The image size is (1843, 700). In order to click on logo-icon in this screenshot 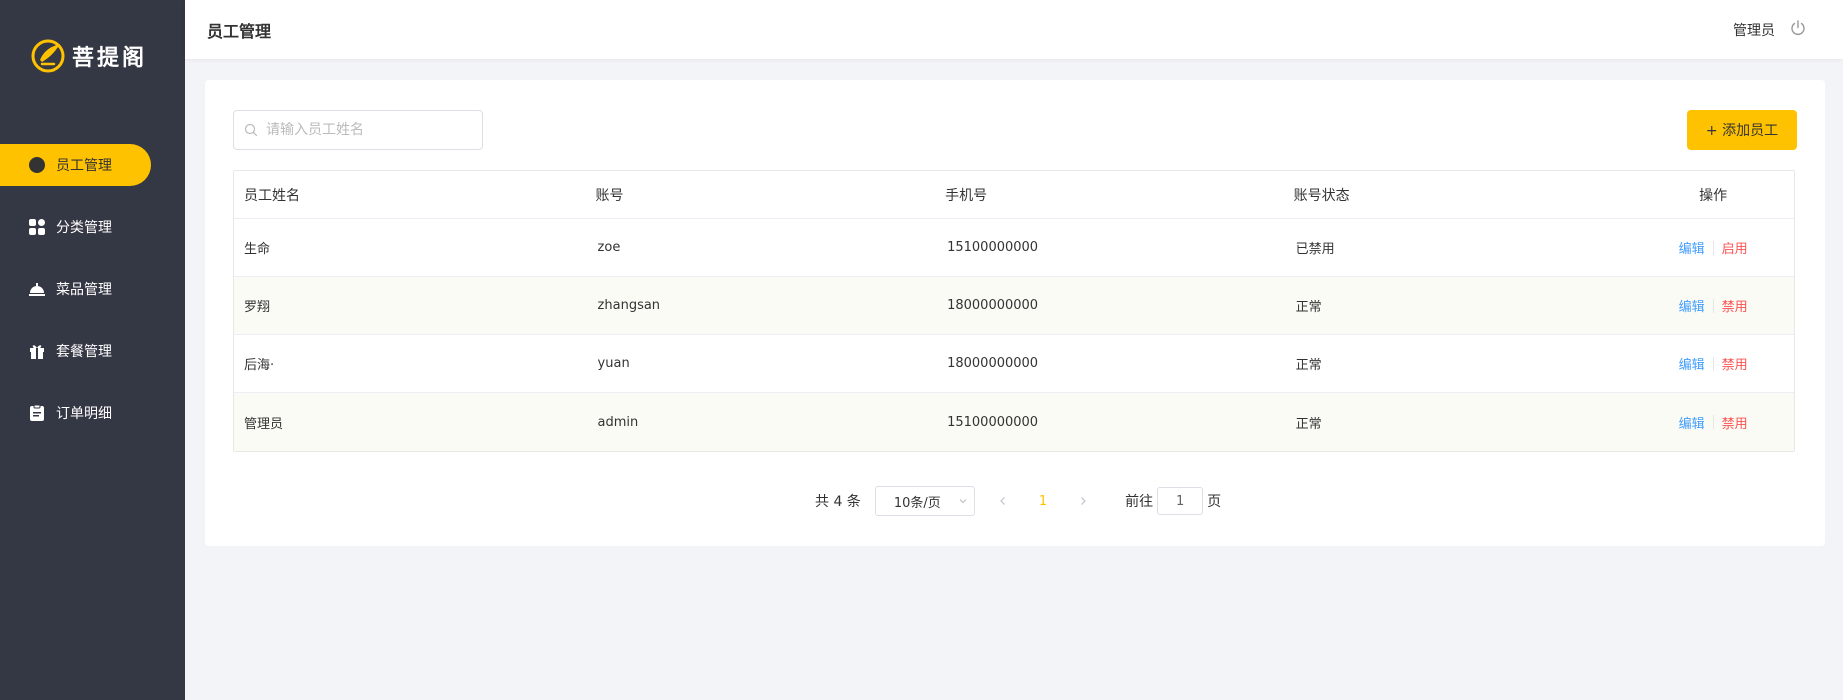, I will do `click(48, 56)`.